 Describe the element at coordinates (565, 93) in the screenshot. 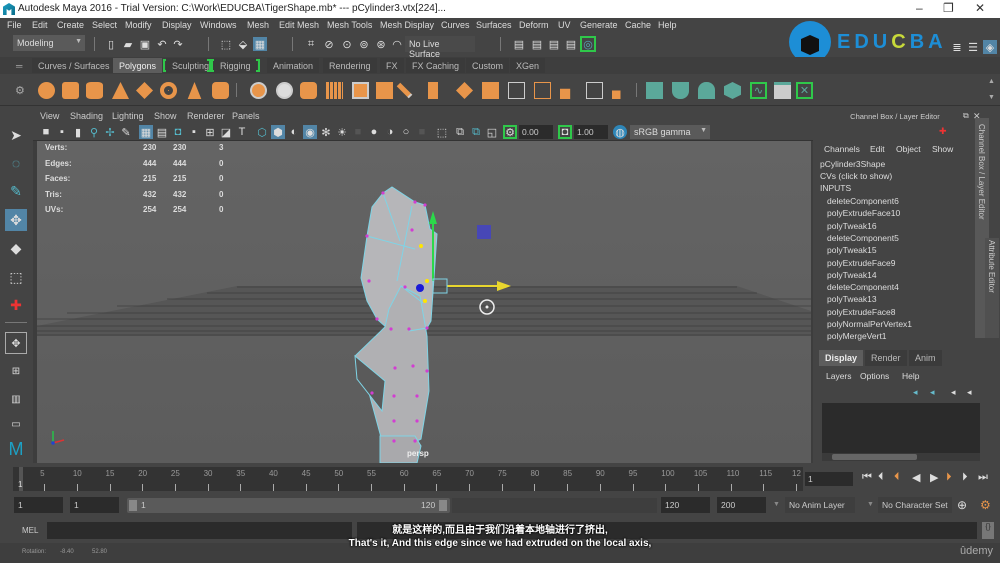

I see `target-weld-icon` at that location.